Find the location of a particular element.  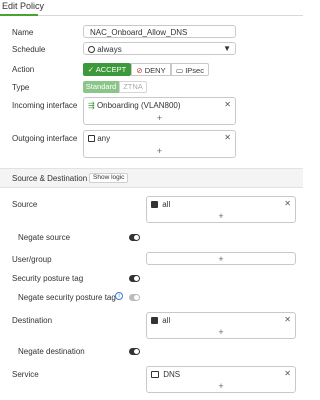

security-posture-tag-toggle is located at coordinates (134, 278).